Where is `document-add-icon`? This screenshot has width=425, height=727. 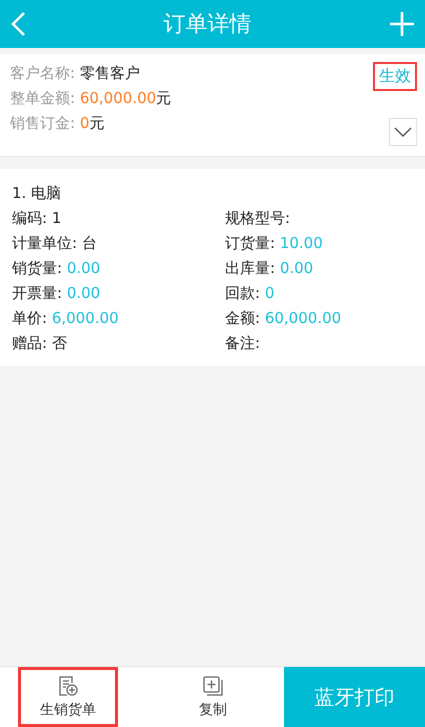
document-add-icon is located at coordinates (68, 686).